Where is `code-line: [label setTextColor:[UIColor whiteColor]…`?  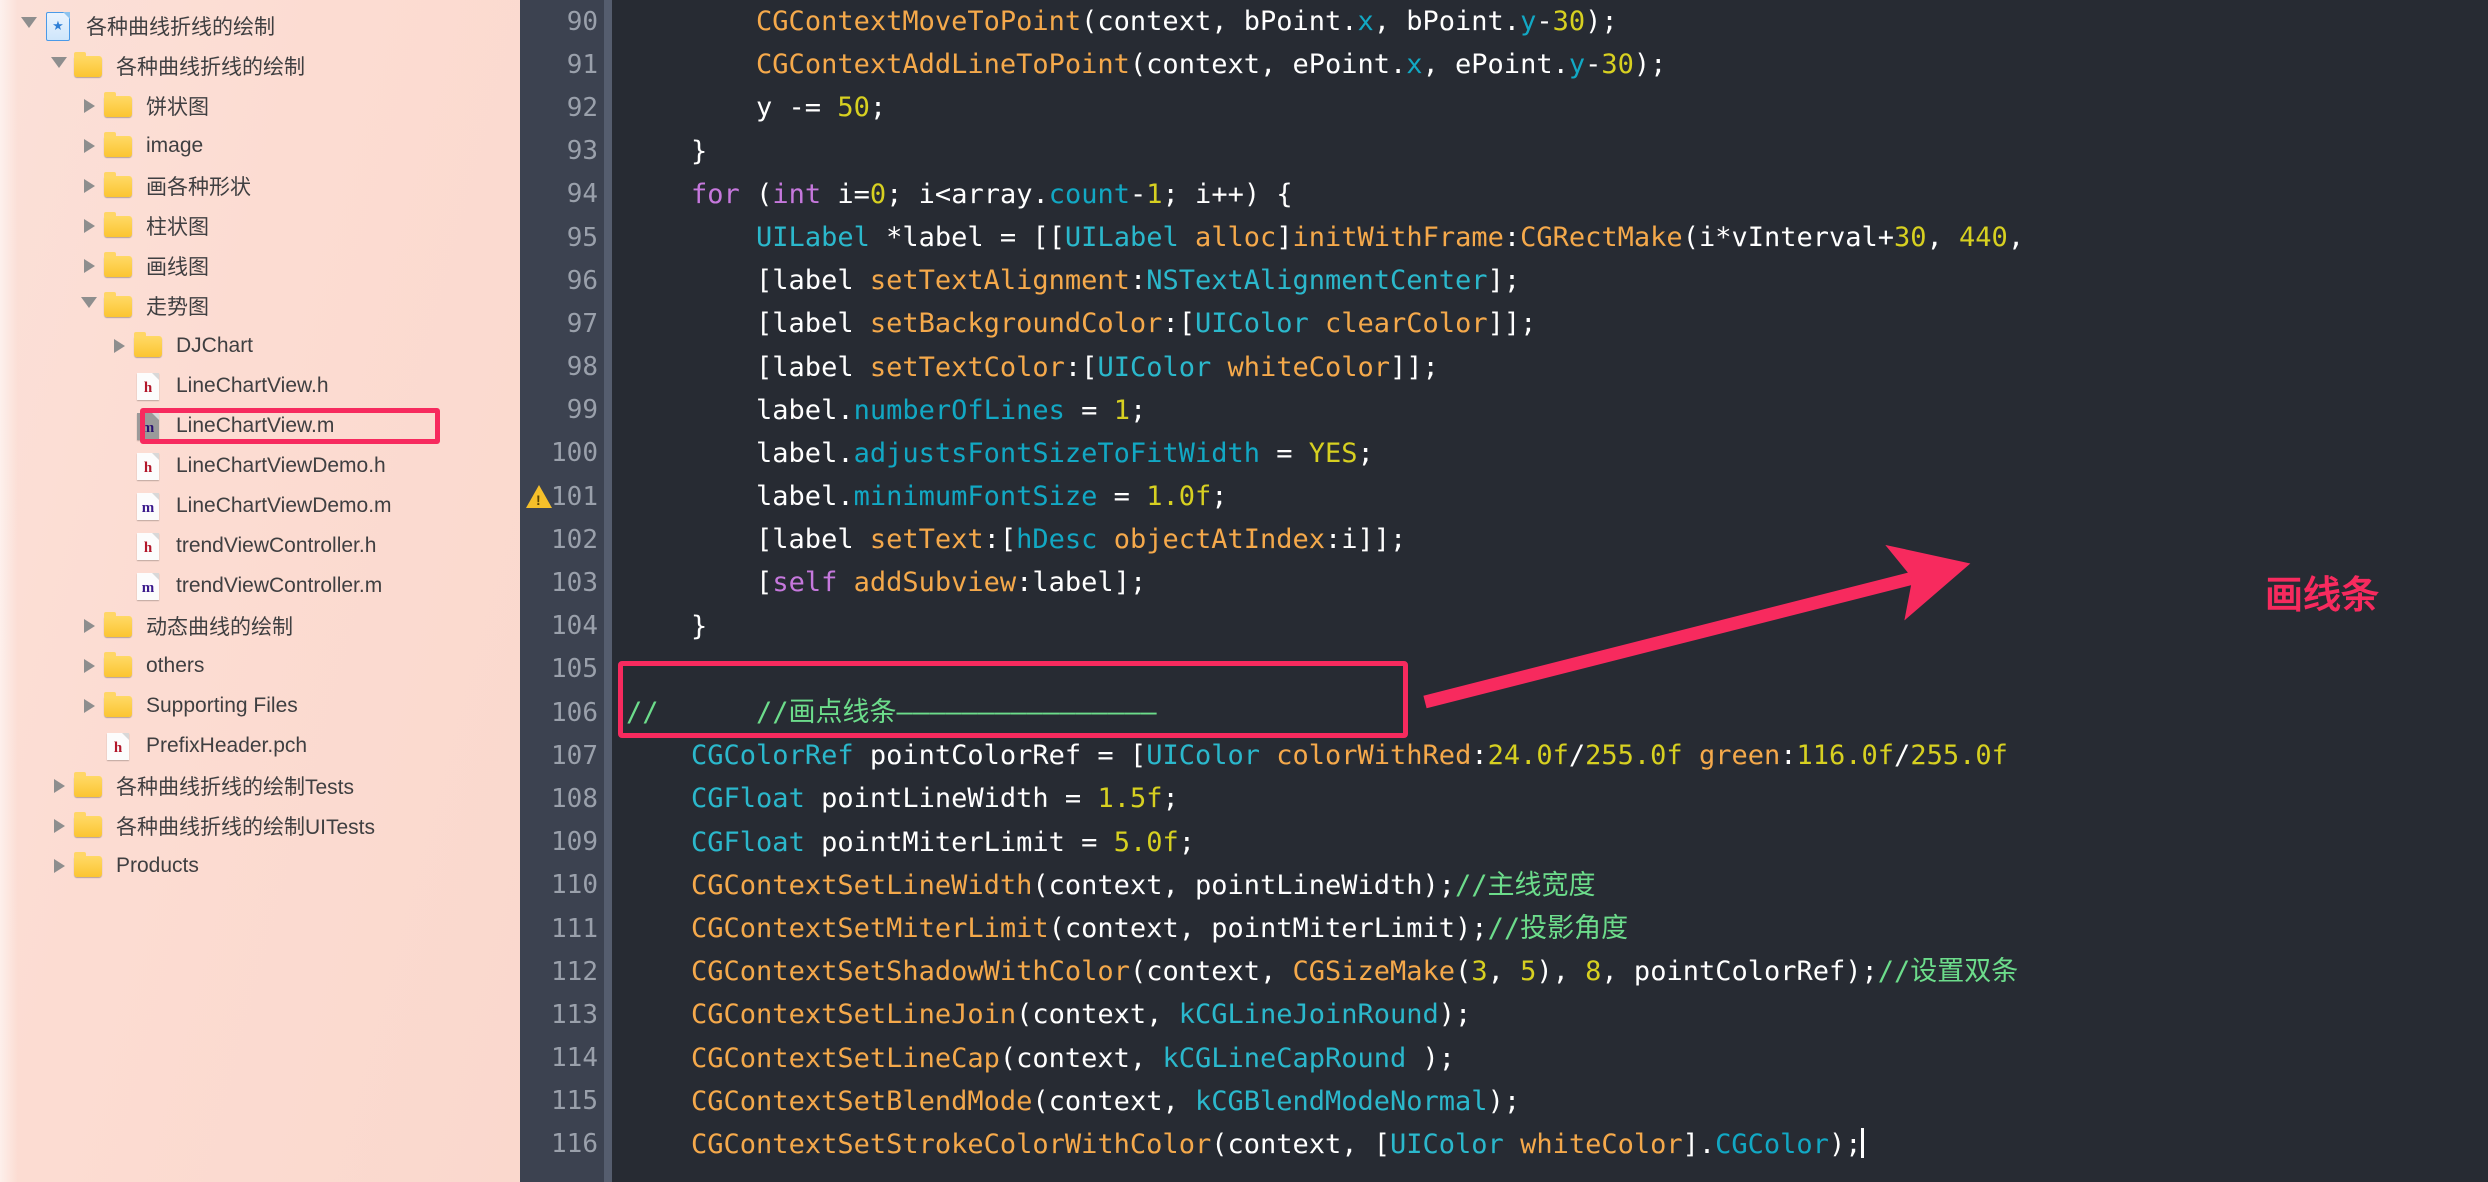 code-line: [label setTextColor:[UIColor whiteColor]… is located at coordinates (1550, 367).